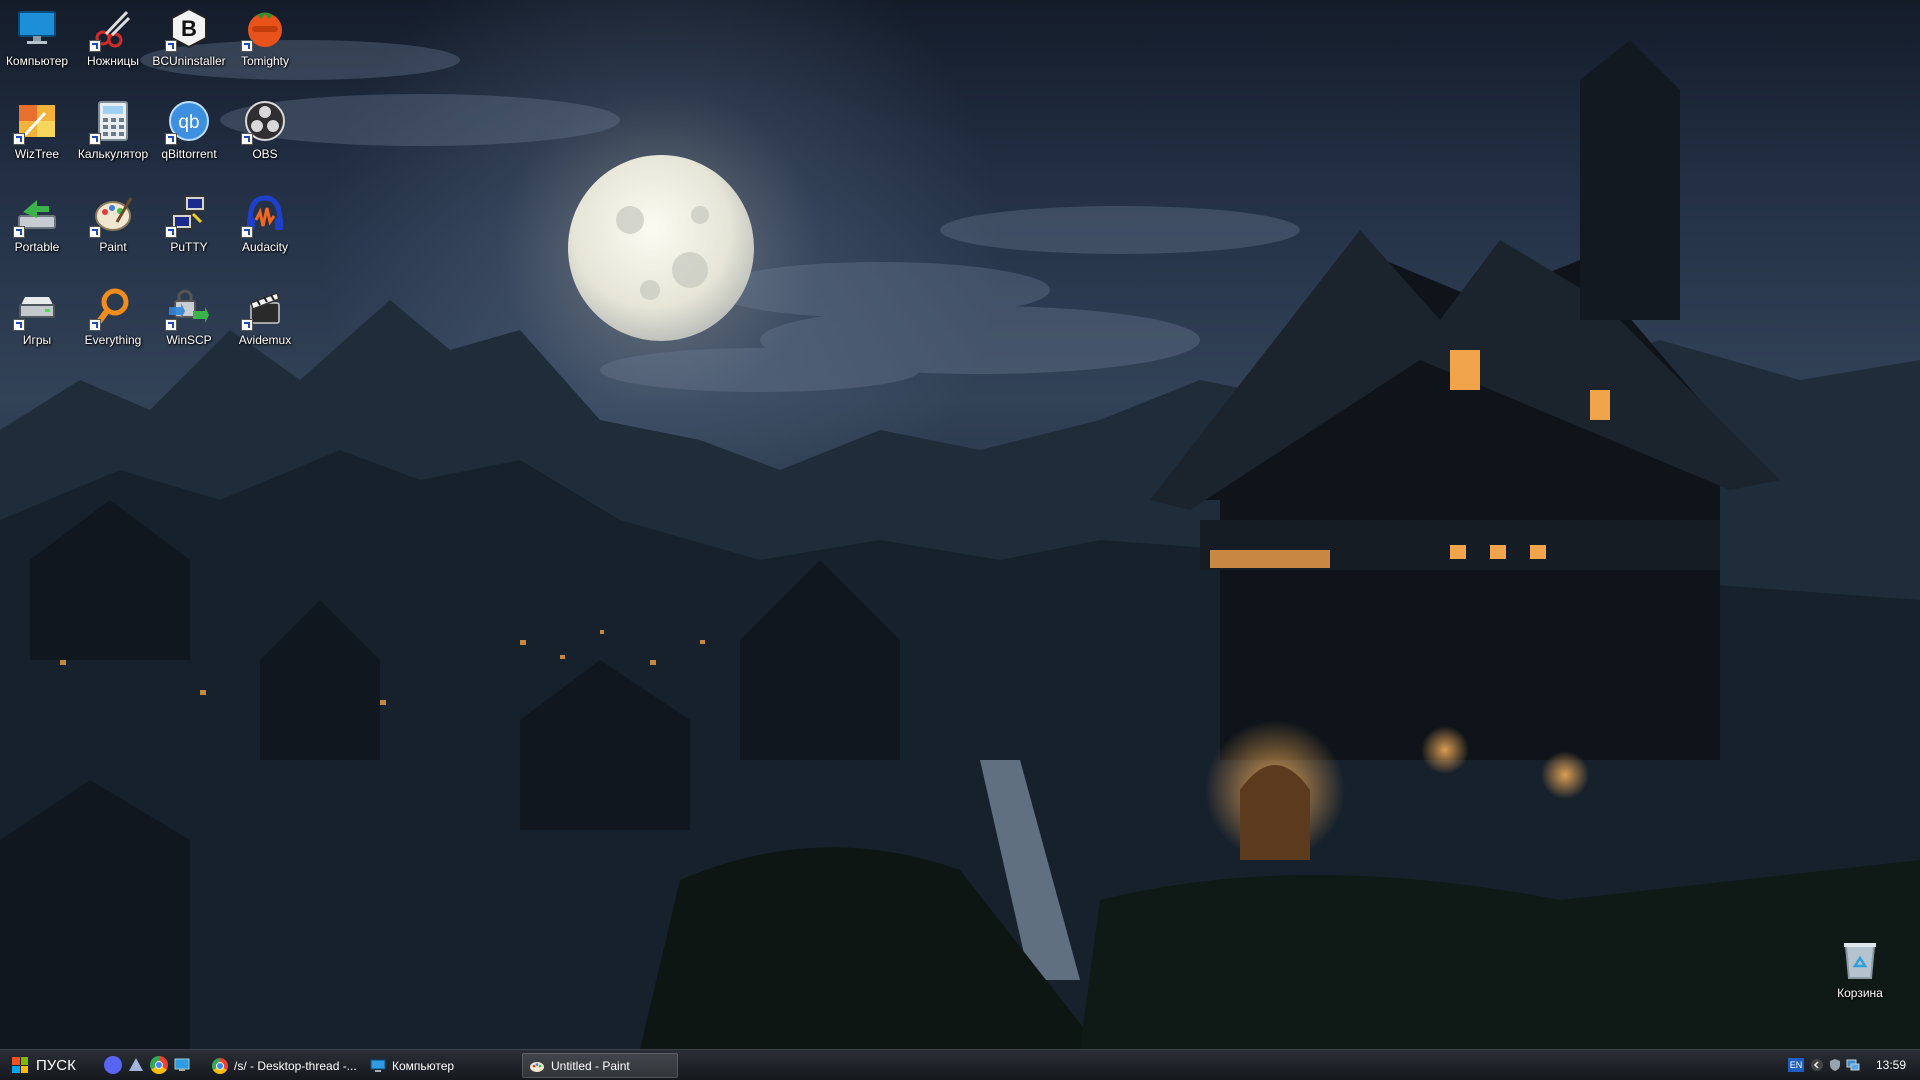  Describe the element at coordinates (265, 45) in the screenshot. I see `desktop-icon-tomighty: Tomighty` at that location.